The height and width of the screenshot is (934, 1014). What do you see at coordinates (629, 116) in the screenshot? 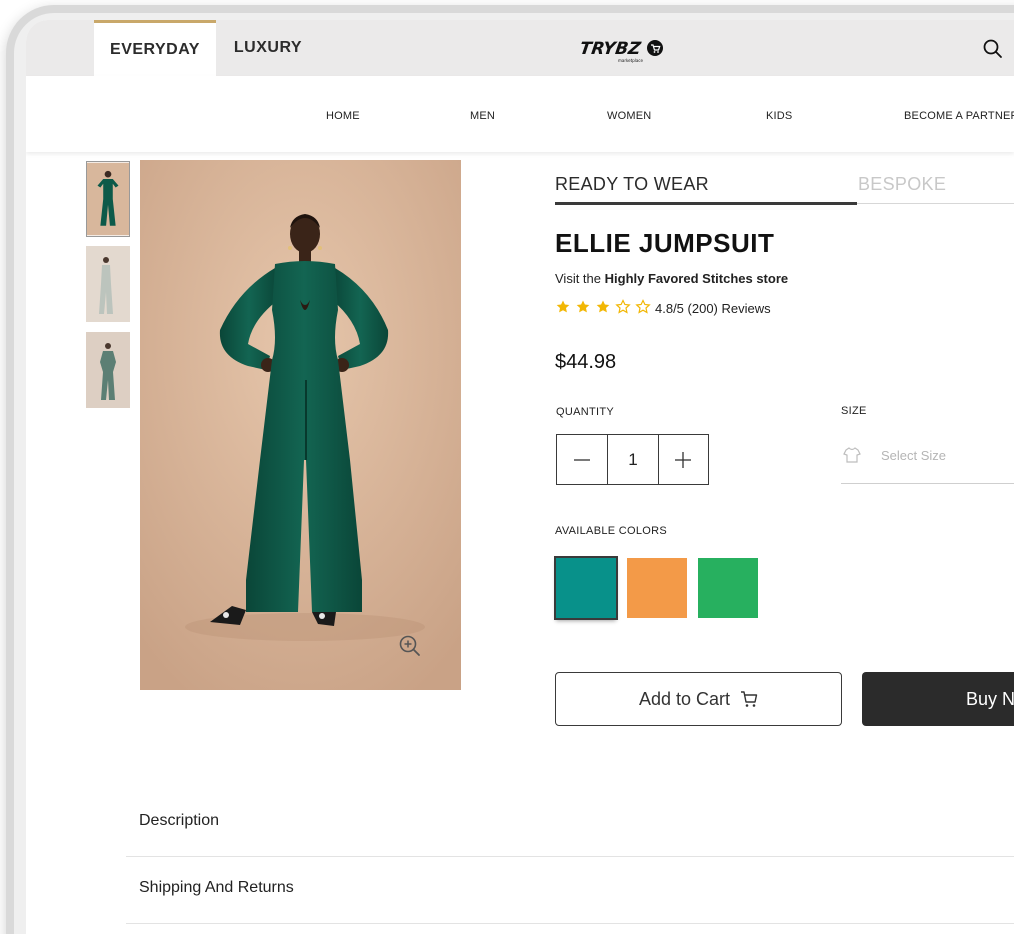
I see `nav-women: WOMEN` at bounding box center [629, 116].